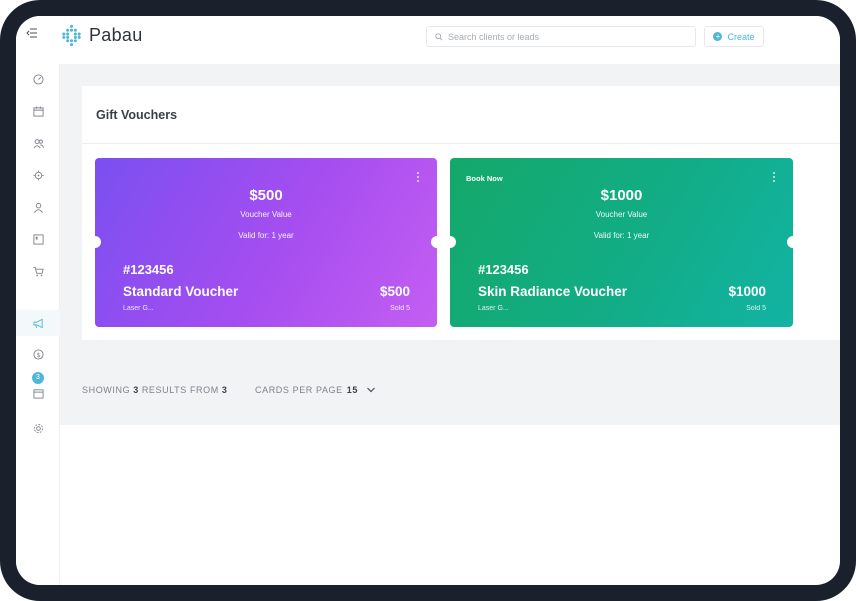  I want to click on dashboard-icon, so click(38, 79).